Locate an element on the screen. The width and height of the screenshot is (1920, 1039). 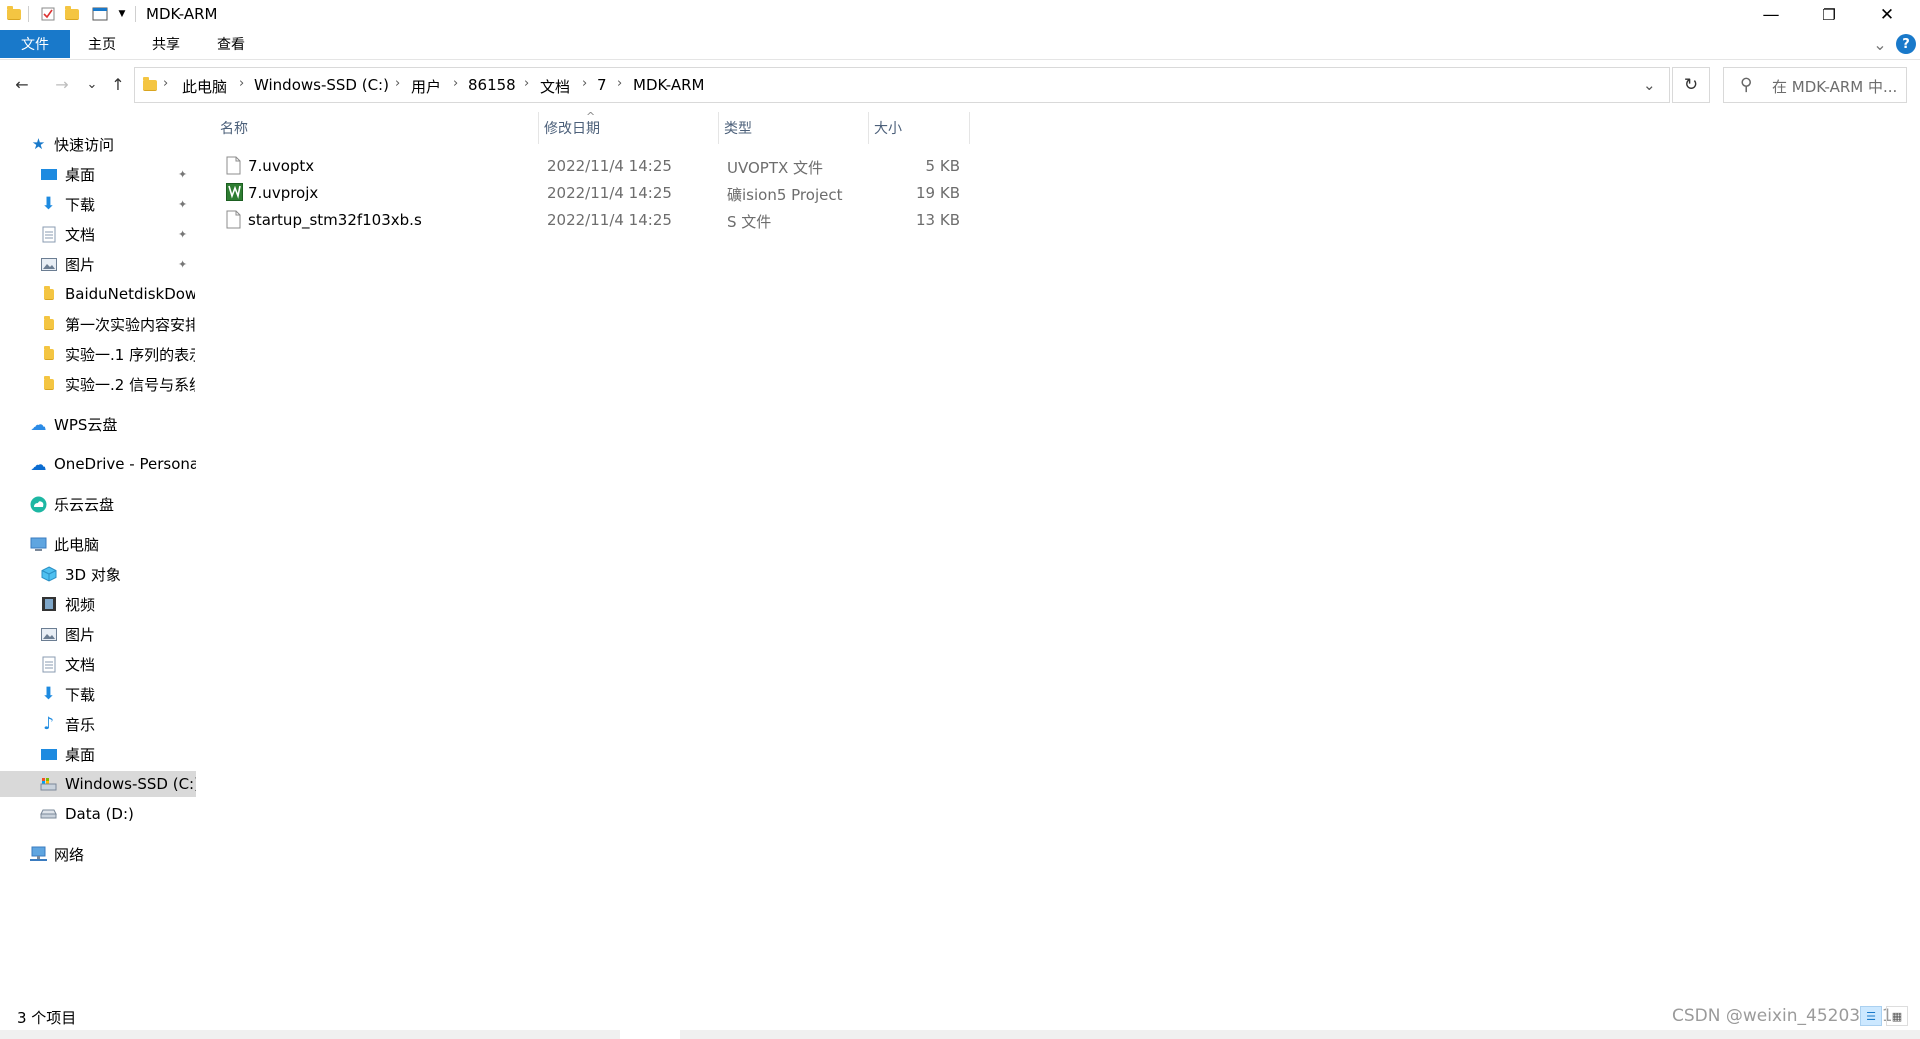
column-header-name: 名称 is located at coordinates (377, 128).